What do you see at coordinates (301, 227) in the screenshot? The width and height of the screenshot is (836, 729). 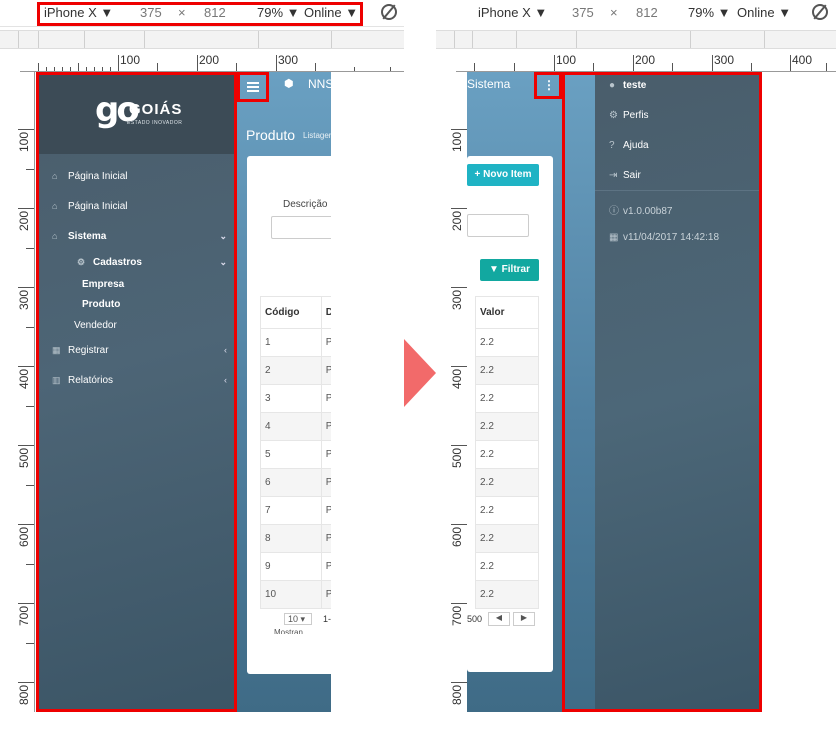 I see `description-input` at bounding box center [301, 227].